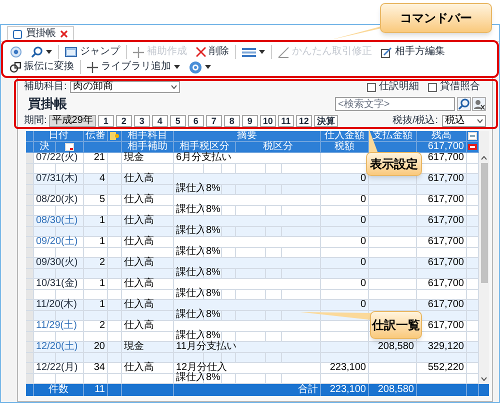  I want to click on tab-close-button, so click(64, 34).